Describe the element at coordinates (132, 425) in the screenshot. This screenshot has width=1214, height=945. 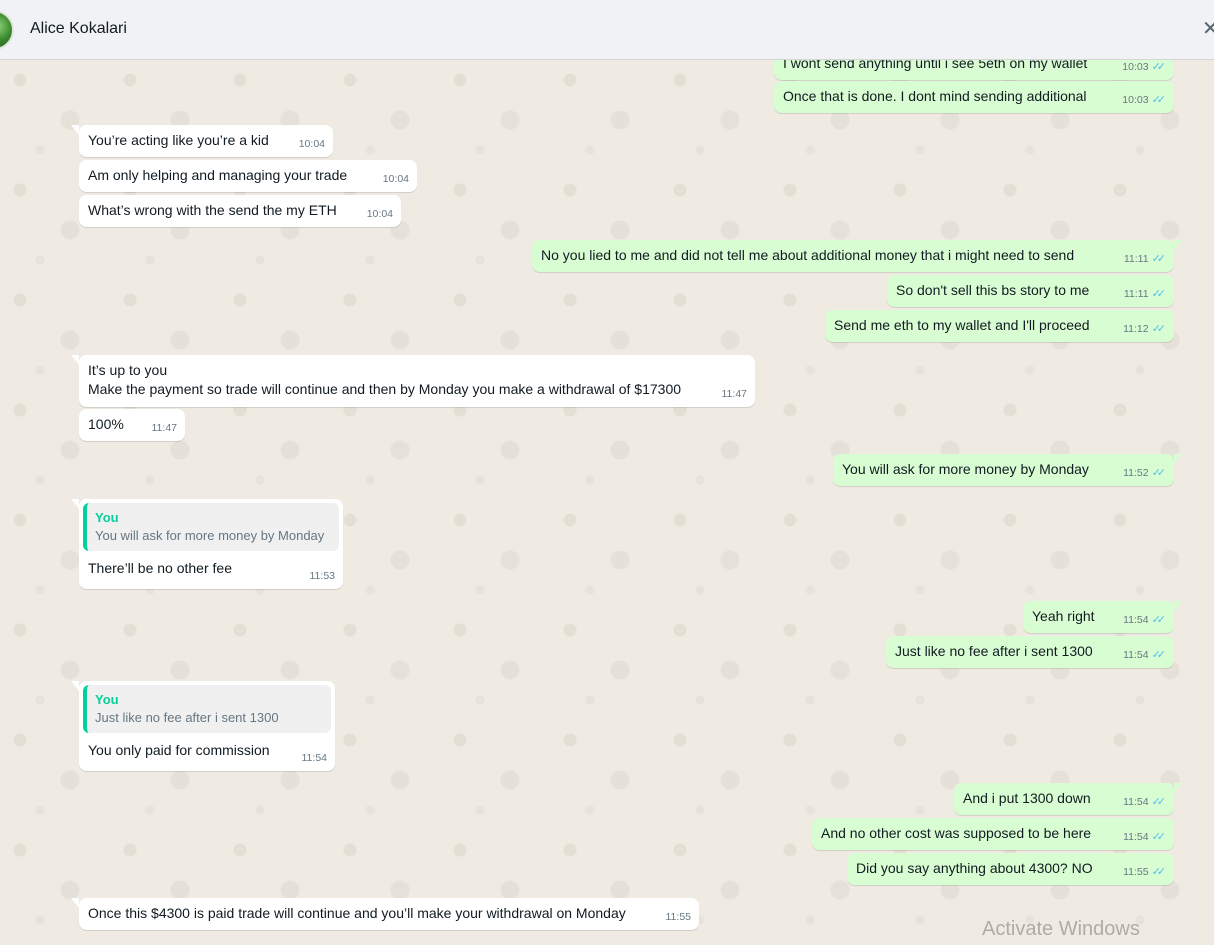
I see `message-incoming: 100% 11:47` at that location.